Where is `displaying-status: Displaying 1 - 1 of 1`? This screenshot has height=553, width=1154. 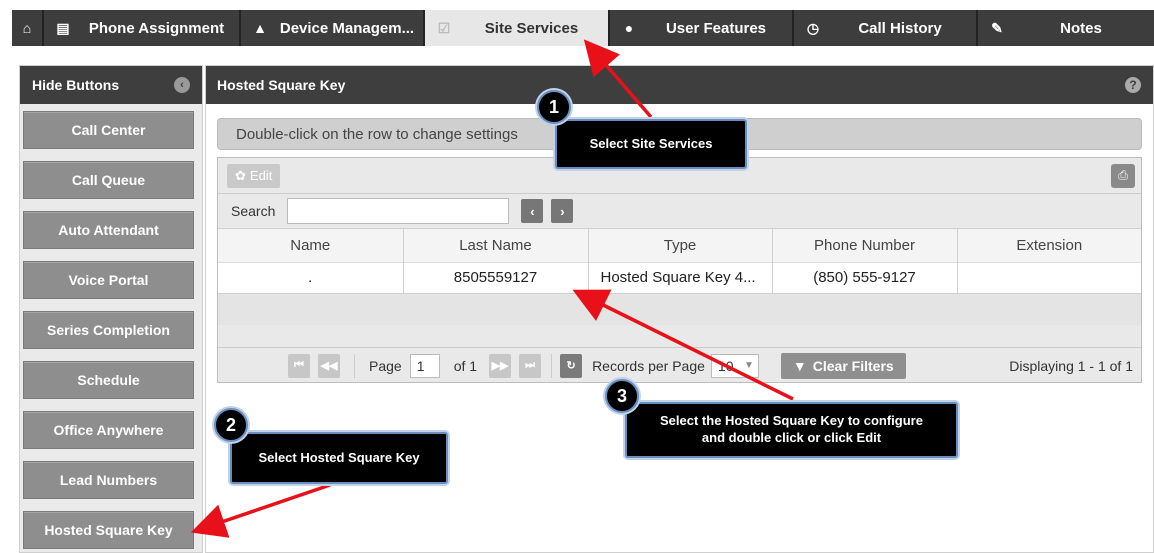 displaying-status: Displaying 1 - 1 of 1 is located at coordinates (1071, 365).